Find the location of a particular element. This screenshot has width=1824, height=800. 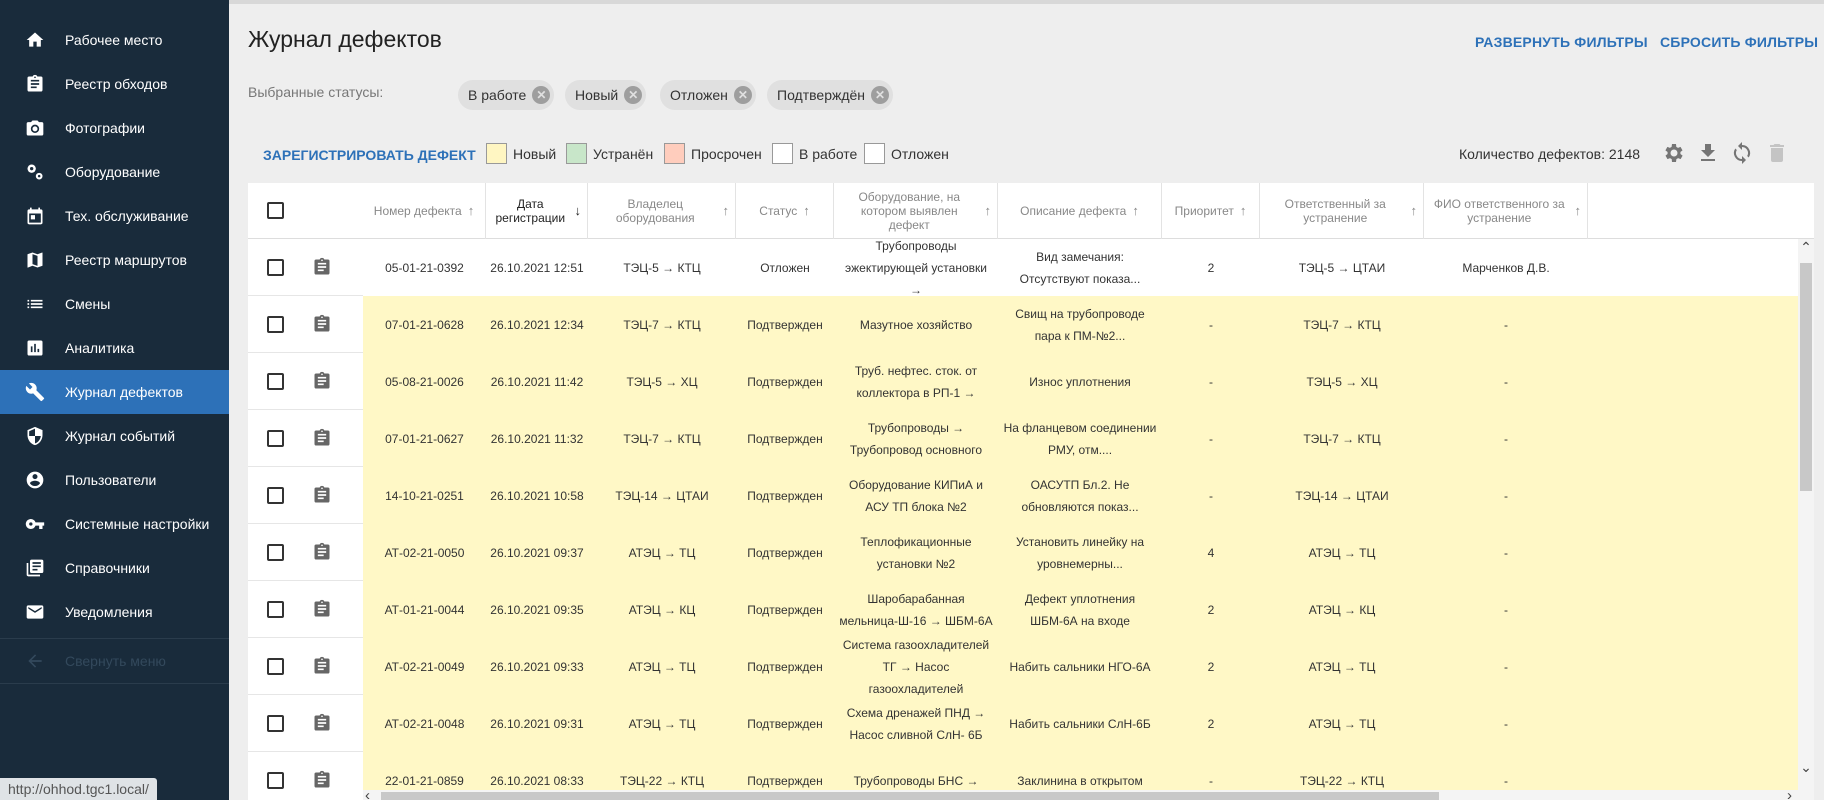

sidebar-item-home: Рабочее место is located at coordinates (114, 40).